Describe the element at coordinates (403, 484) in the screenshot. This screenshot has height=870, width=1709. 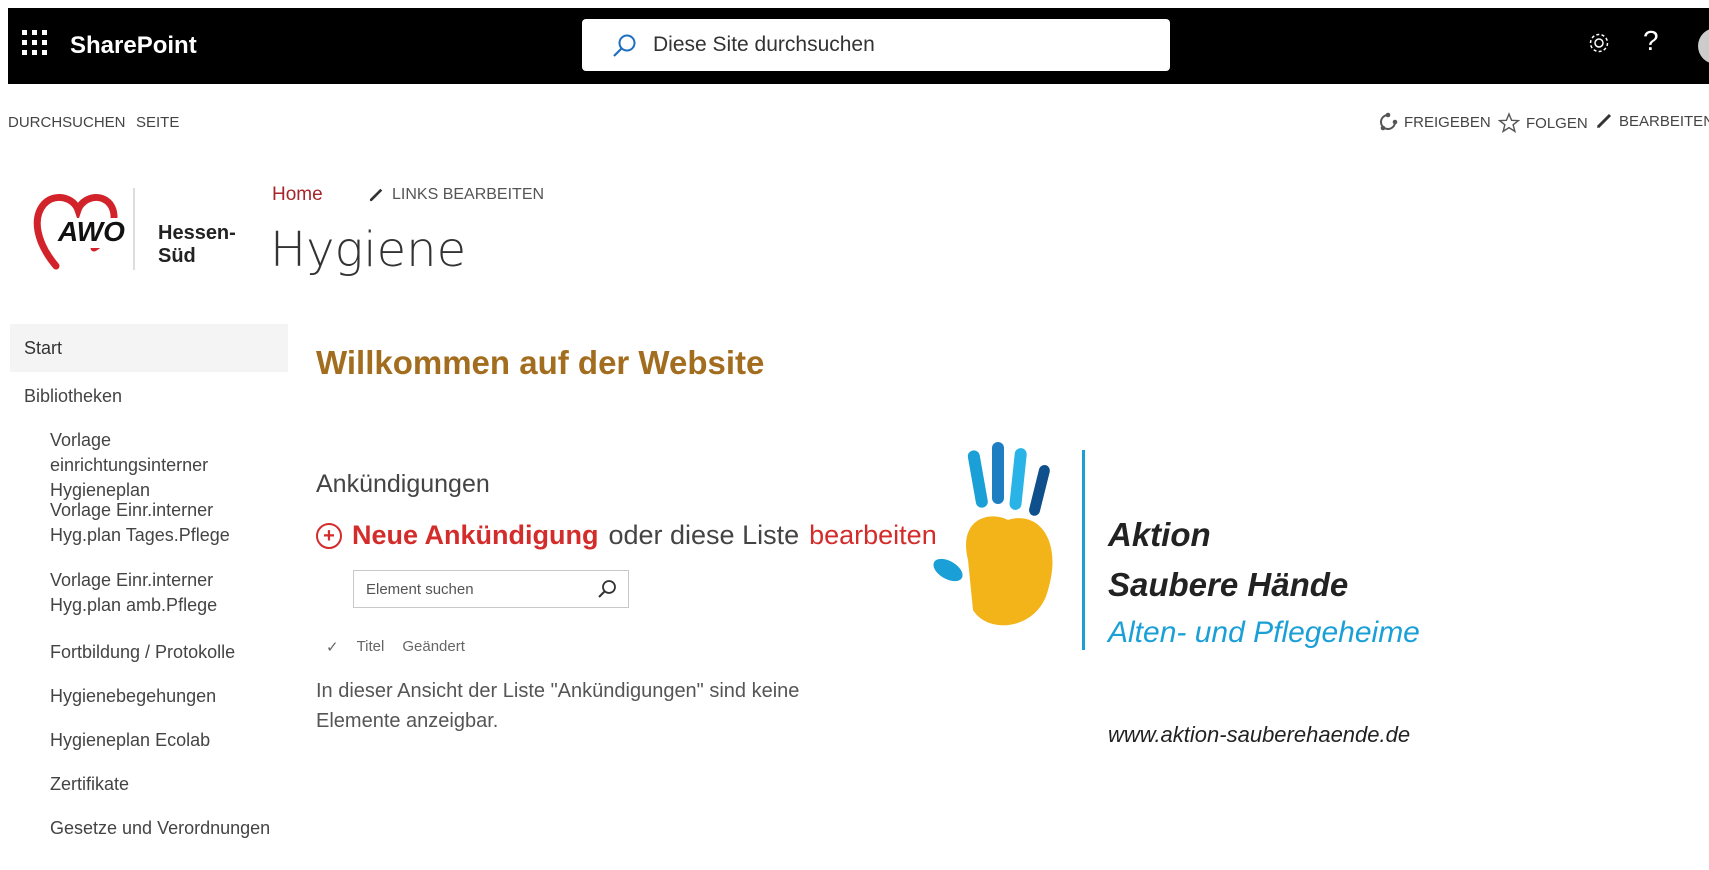
I see `announcements-title: Ankündigungen` at that location.